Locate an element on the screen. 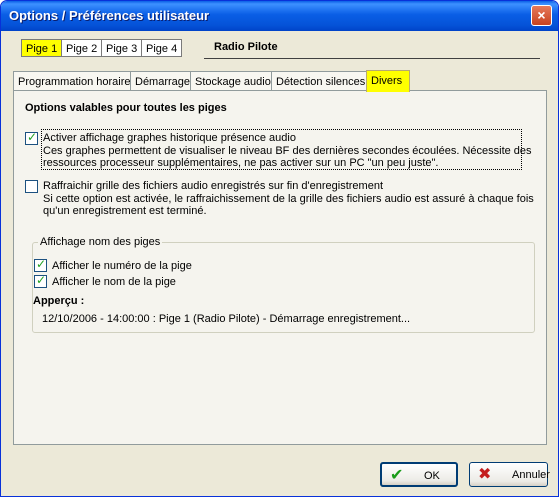  cancel-button: ✖ Annuler is located at coordinates (509, 474).